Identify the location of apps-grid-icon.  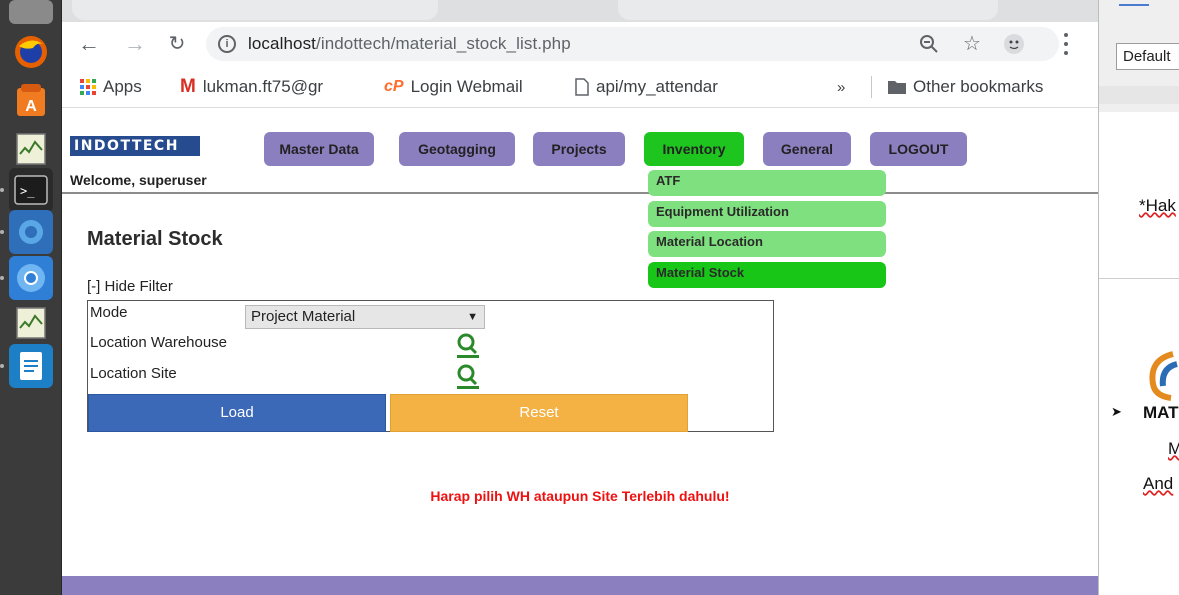
(88, 87).